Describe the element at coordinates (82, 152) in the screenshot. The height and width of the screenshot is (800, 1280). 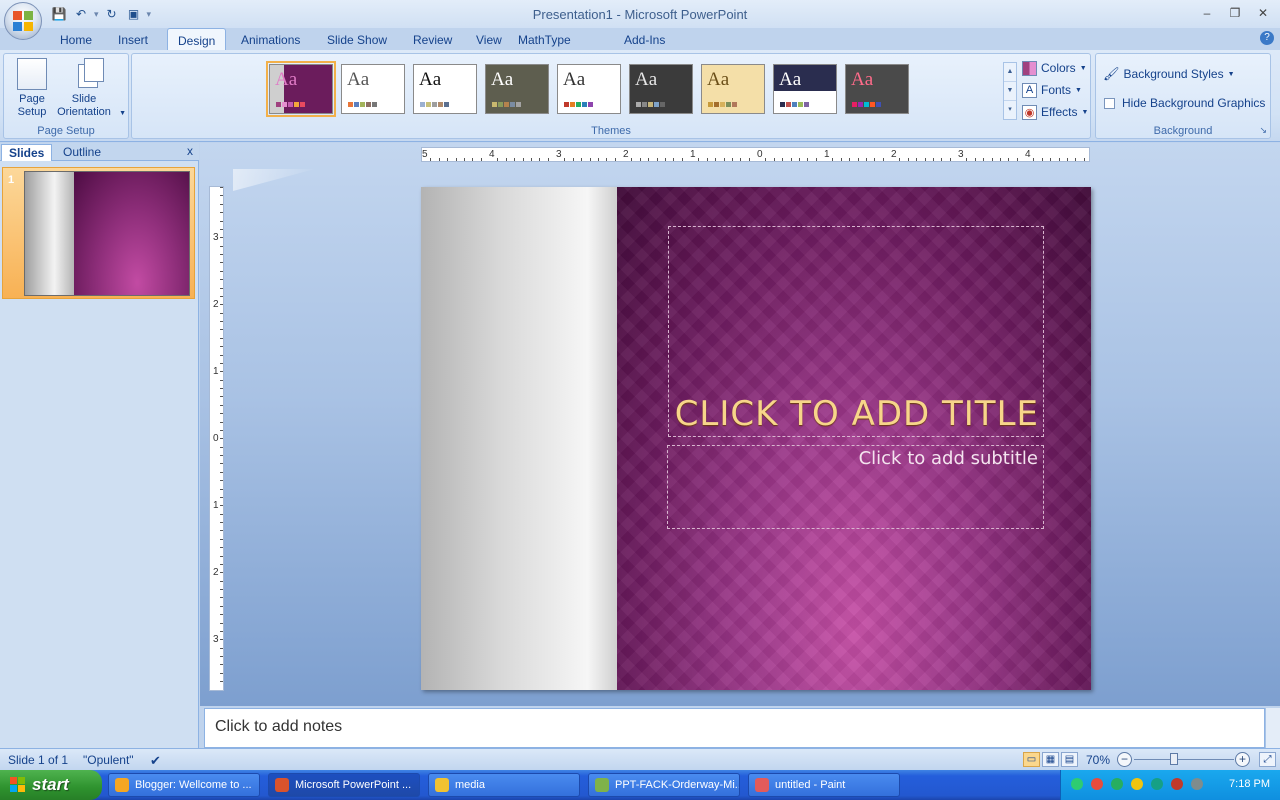
I see `tab-outline: Outline` at that location.